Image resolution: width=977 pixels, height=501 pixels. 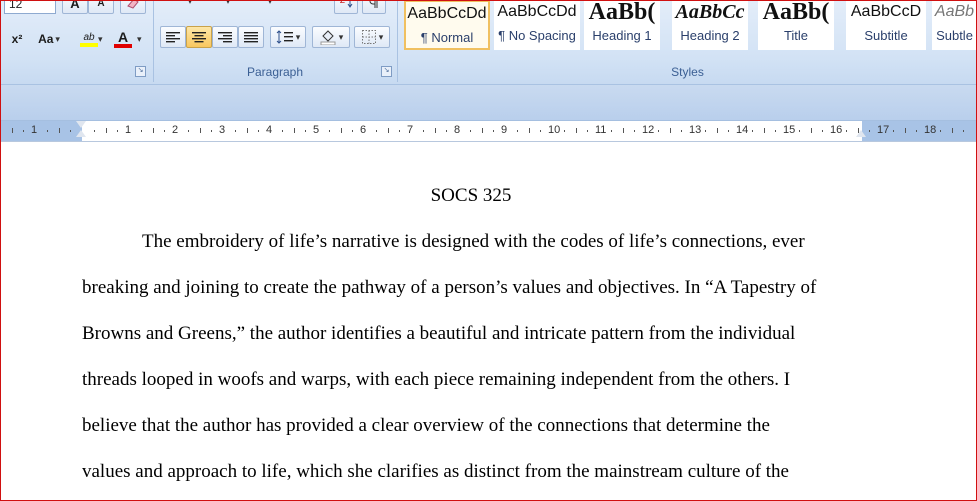 What do you see at coordinates (836, 130) in the screenshot?
I see `ruler-number: 16` at bounding box center [836, 130].